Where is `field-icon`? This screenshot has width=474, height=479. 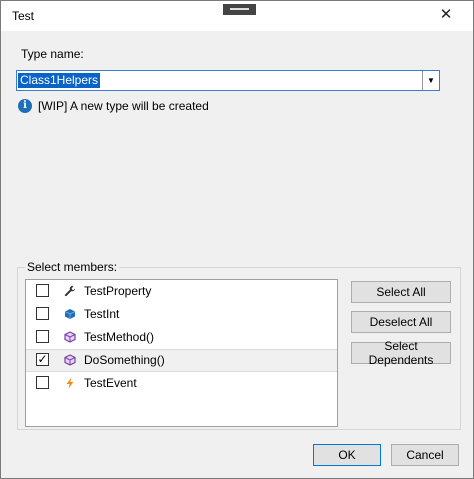 field-icon is located at coordinates (70, 314).